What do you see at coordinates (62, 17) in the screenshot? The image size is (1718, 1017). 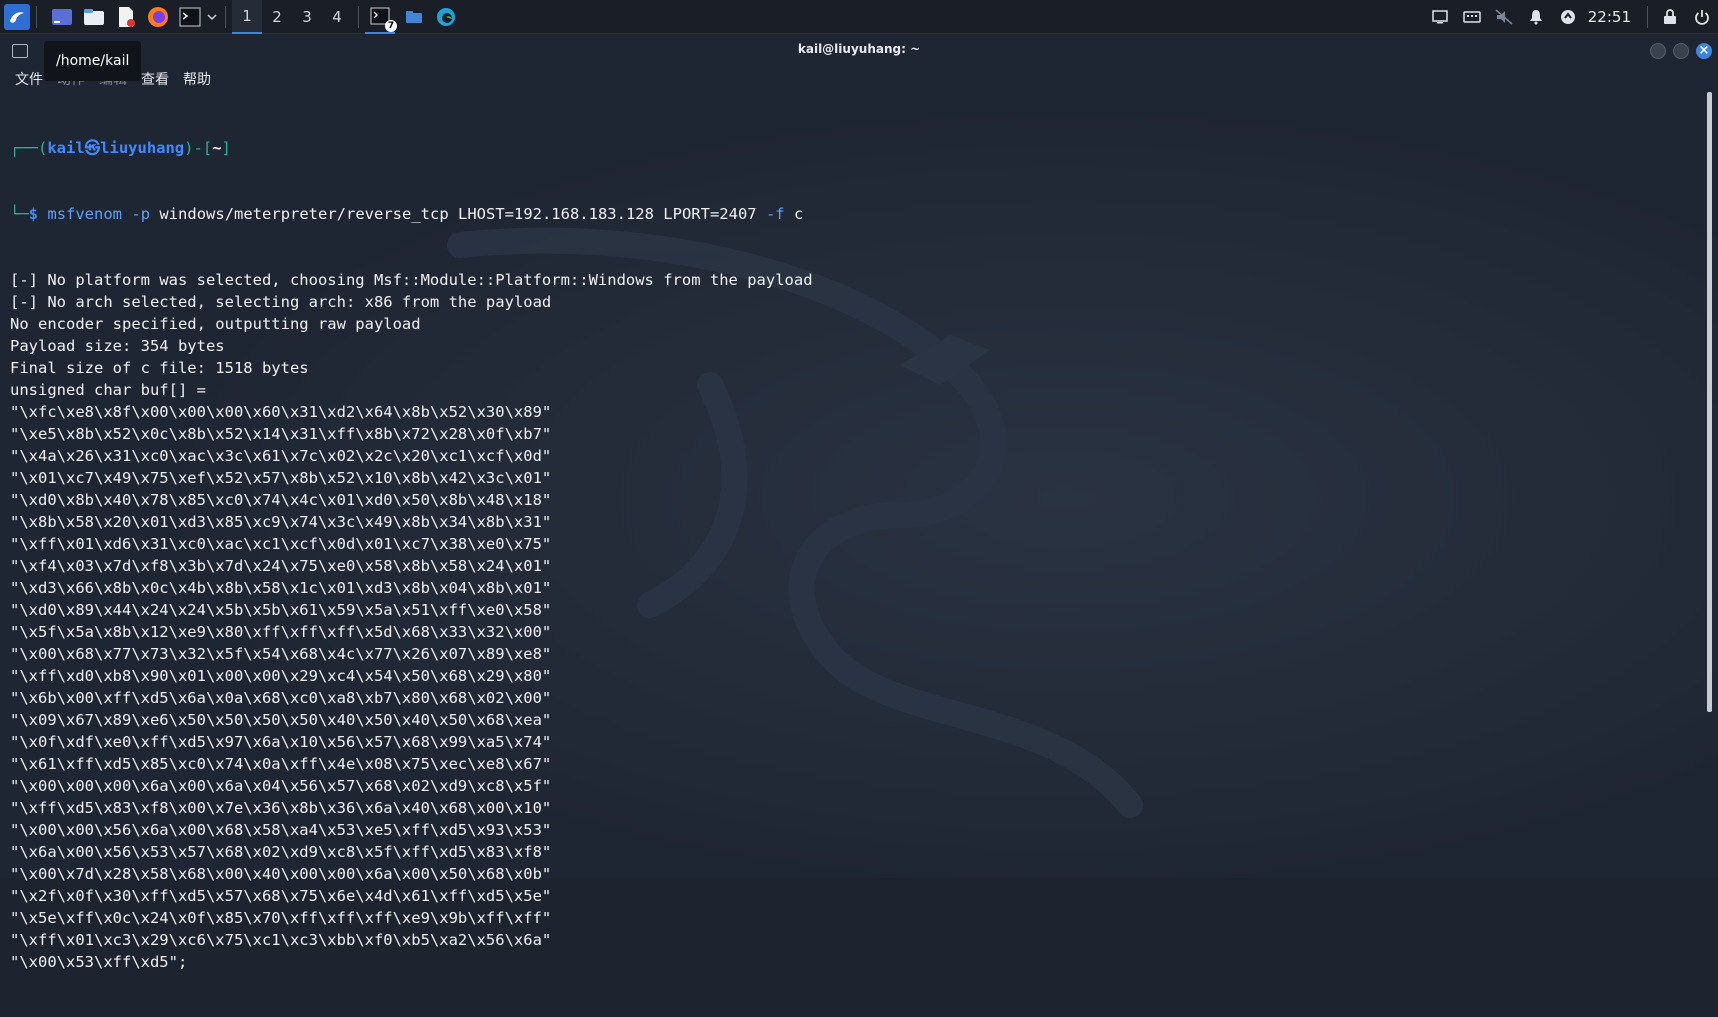 I see `app-launcher-icon` at bounding box center [62, 17].